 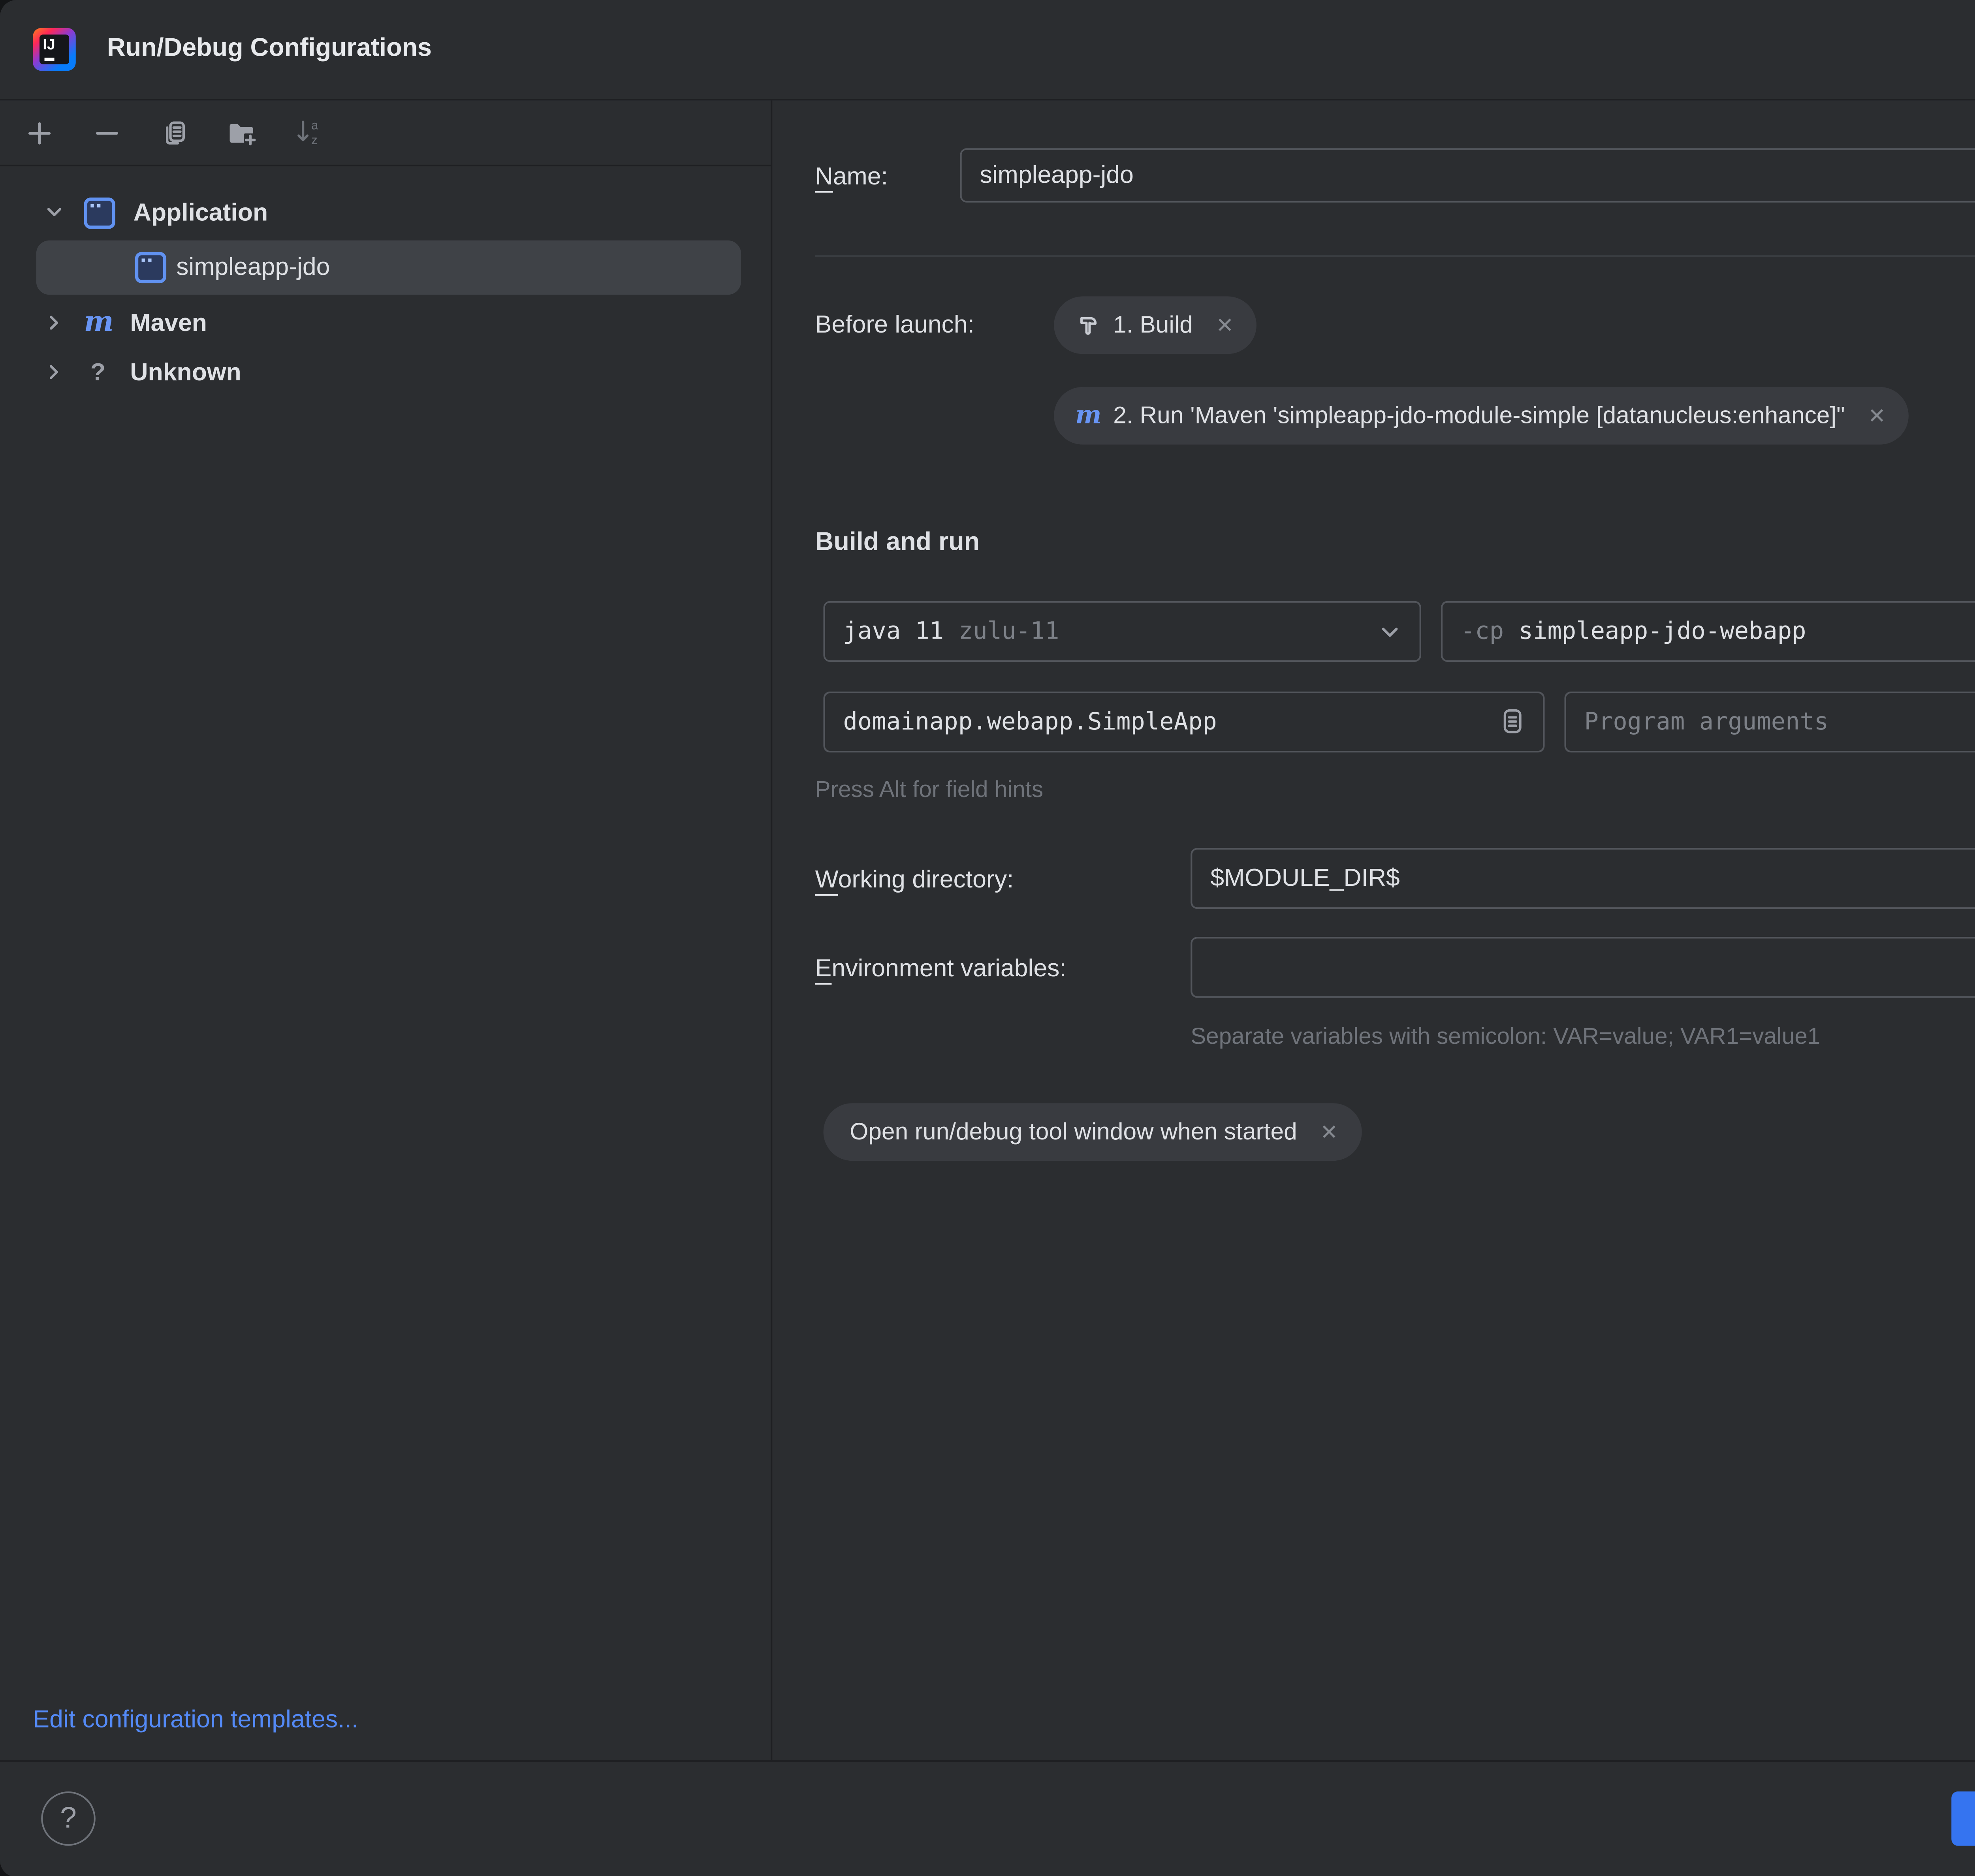 What do you see at coordinates (315, 140) in the screenshot?
I see `svg-text: z` at bounding box center [315, 140].